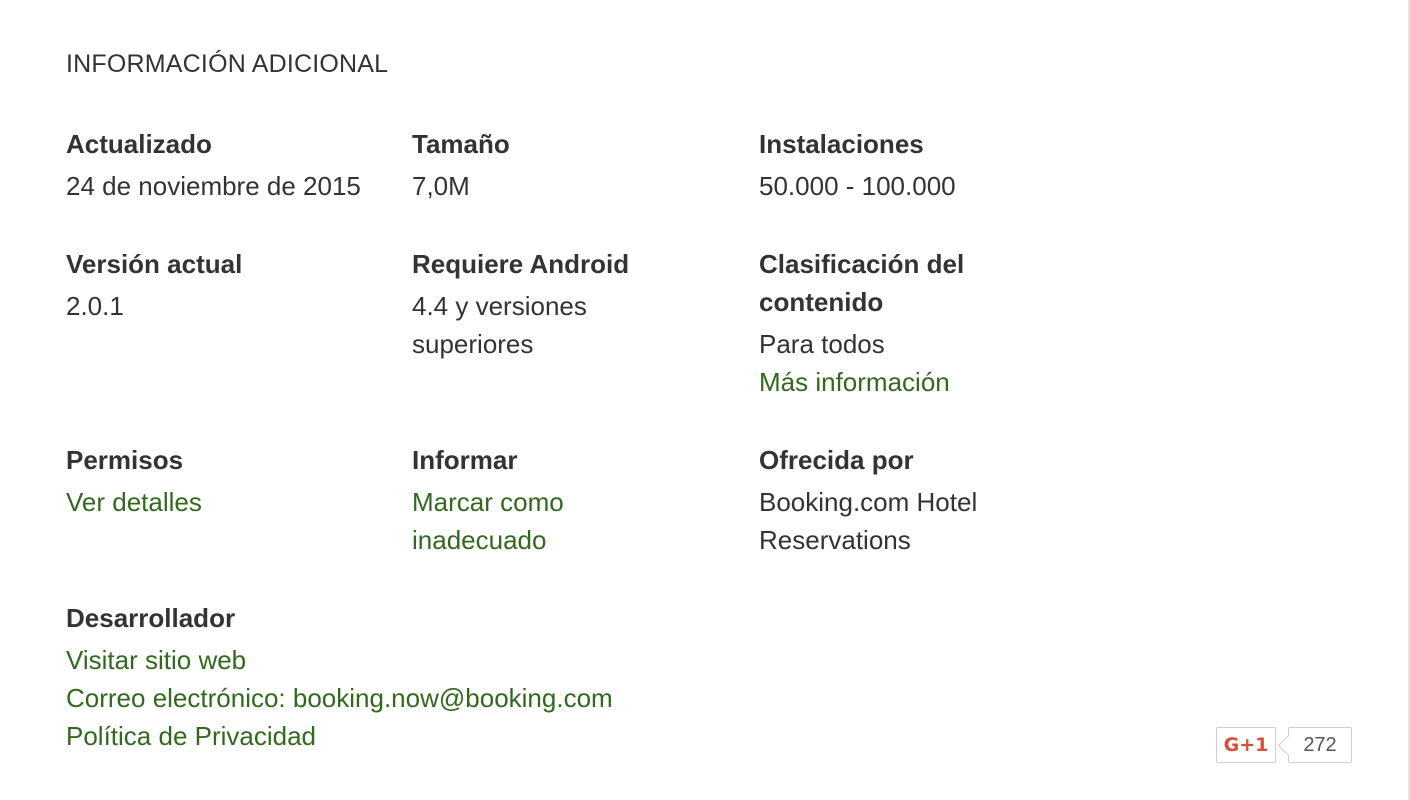 This screenshot has height=800, width=1410. Describe the element at coordinates (231, 285) in the screenshot. I see `meta-current-version: Versión actual 2.0.1` at that location.